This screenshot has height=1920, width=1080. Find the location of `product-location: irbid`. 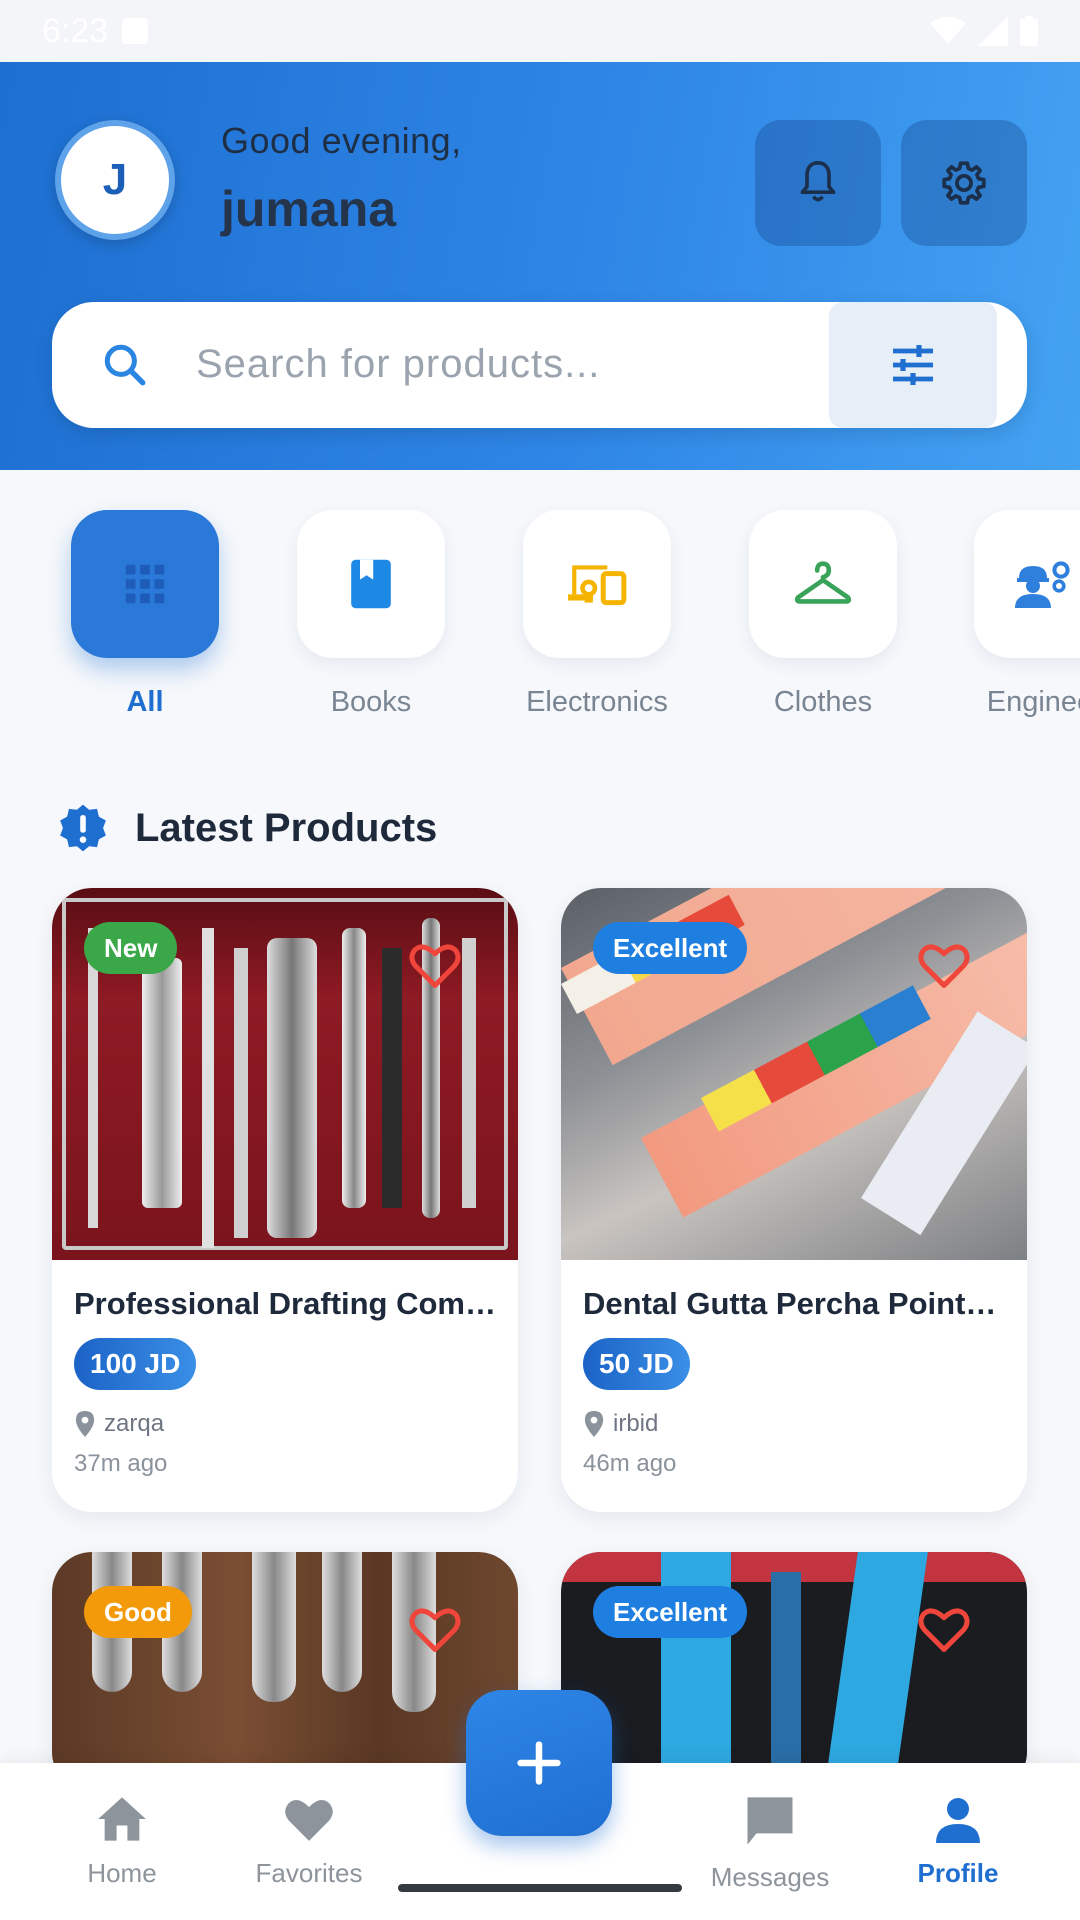

product-location: irbid is located at coordinates (794, 1424).